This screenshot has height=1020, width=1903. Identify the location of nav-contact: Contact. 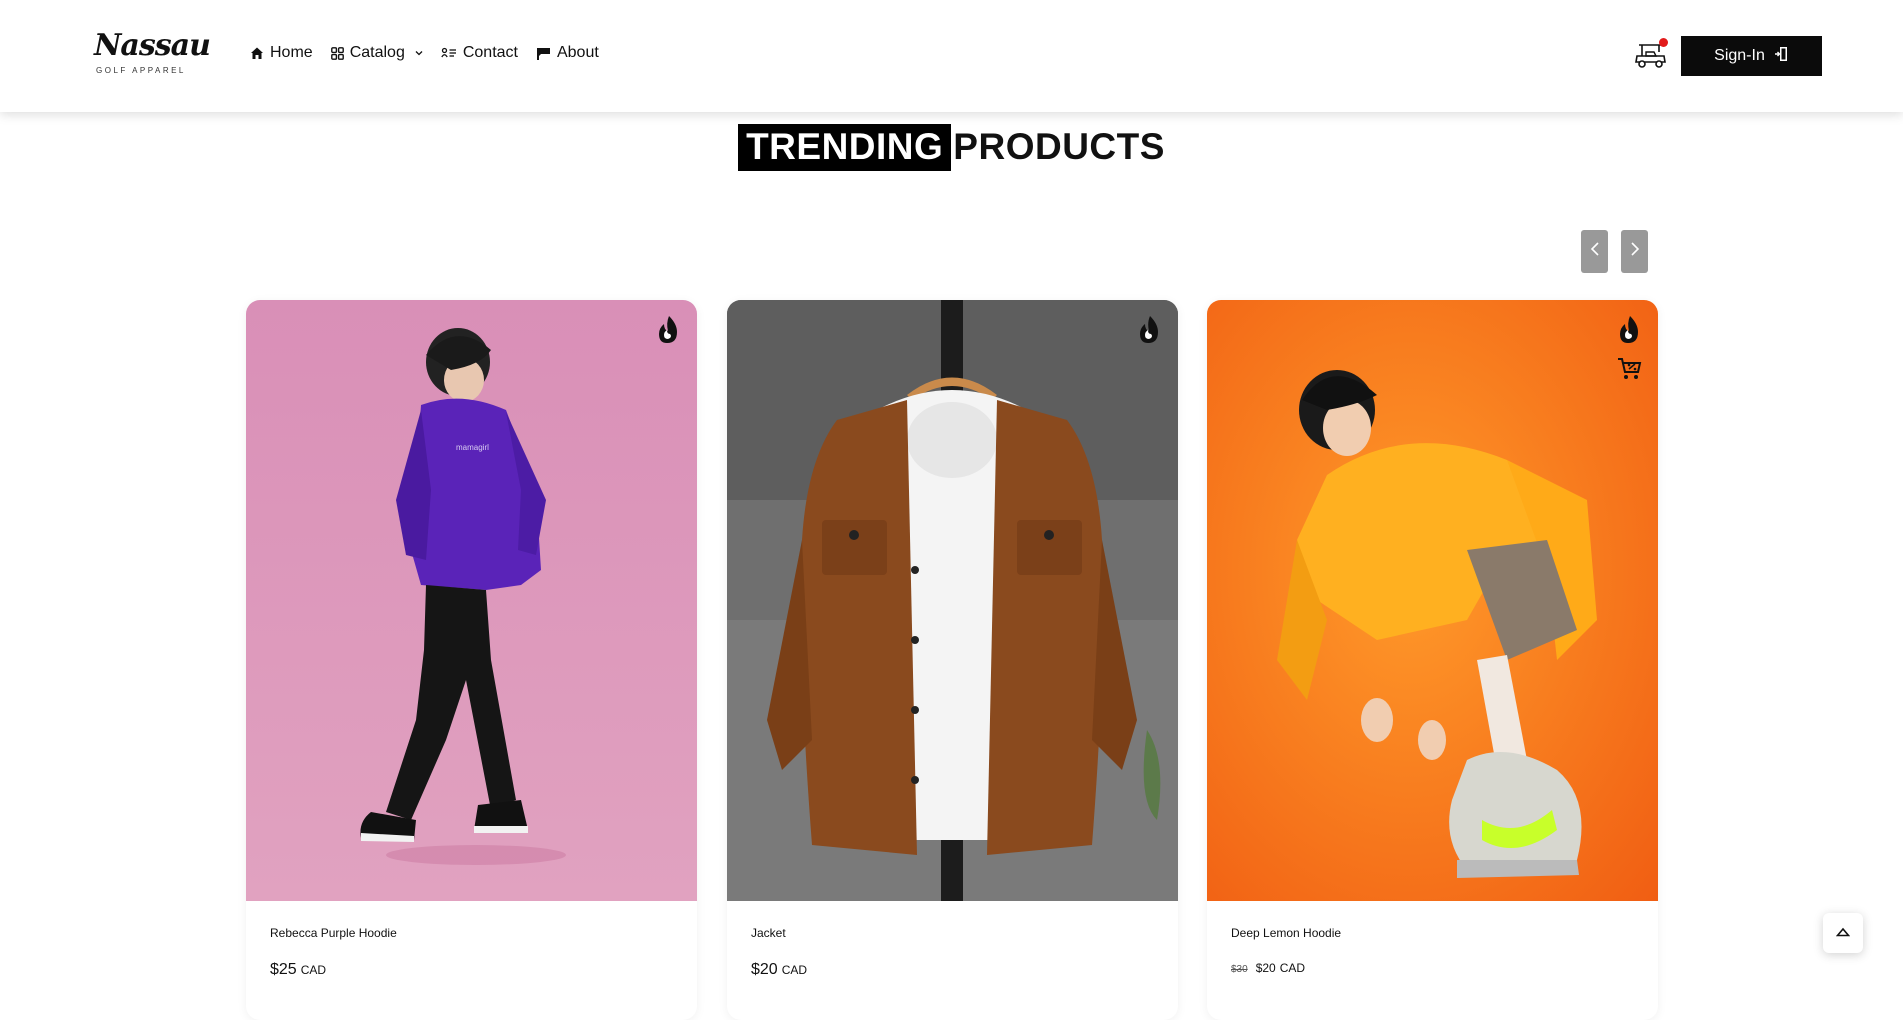
(479, 53).